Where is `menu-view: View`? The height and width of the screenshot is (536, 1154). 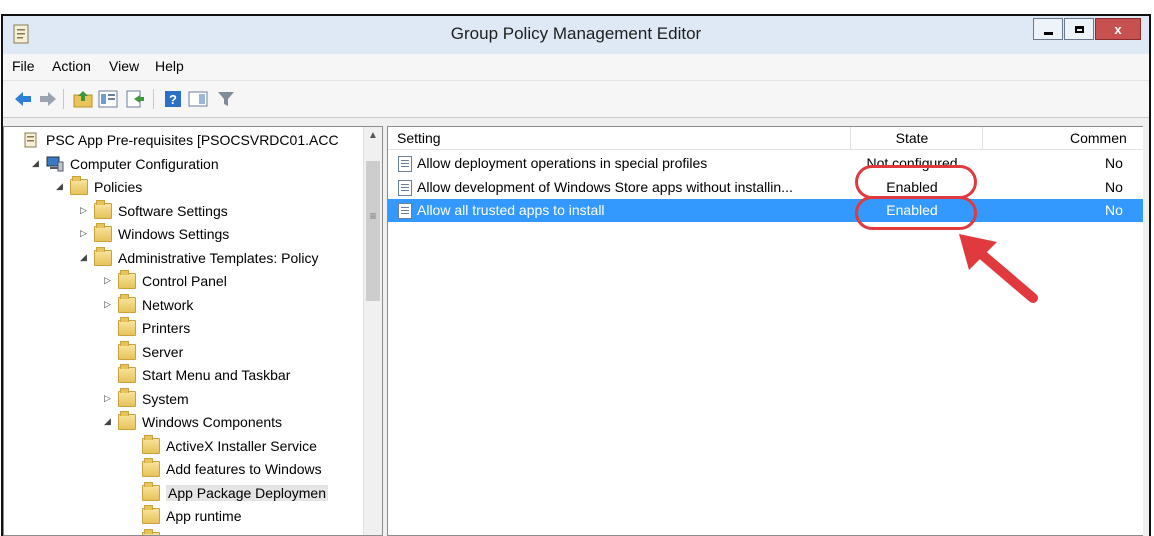
menu-view: View is located at coordinates (124, 66).